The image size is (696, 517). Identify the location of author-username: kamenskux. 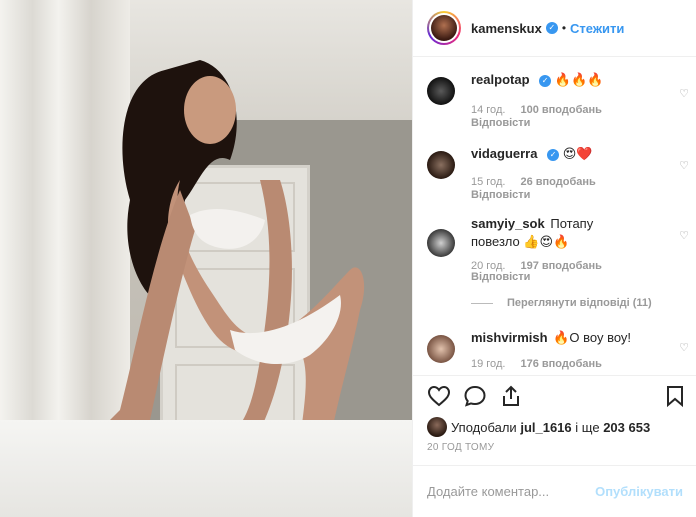
(506, 28).